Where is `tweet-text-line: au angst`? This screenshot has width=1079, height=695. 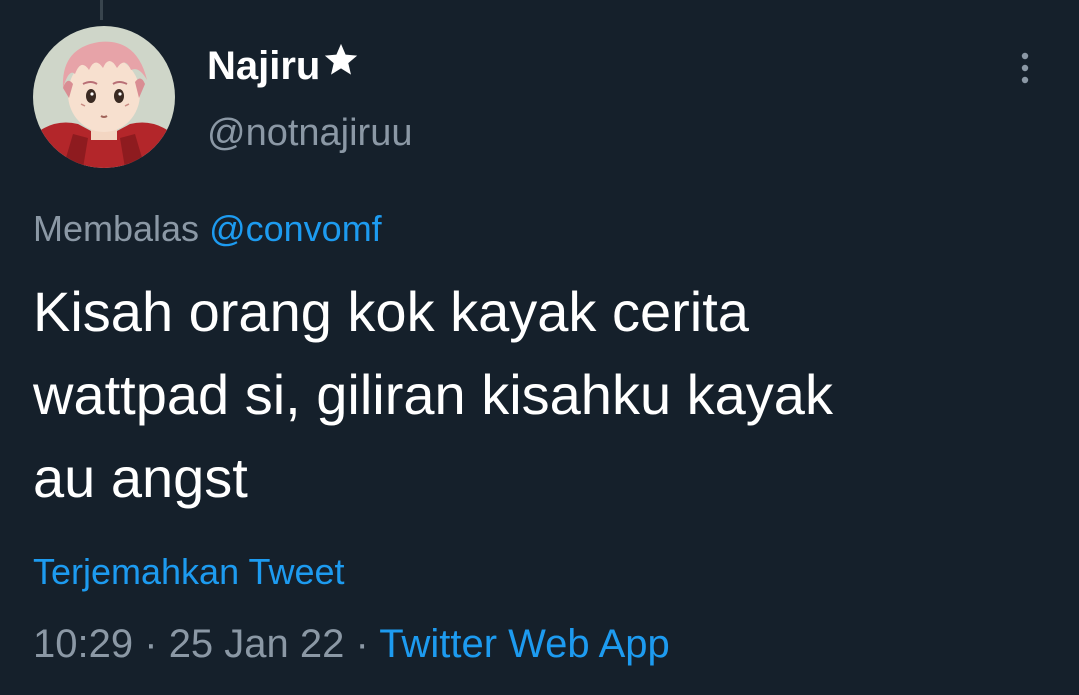
tweet-text-line: au angst is located at coordinates (140, 477).